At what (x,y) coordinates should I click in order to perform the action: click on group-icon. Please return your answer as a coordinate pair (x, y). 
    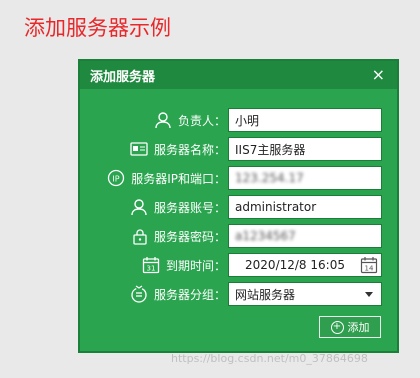
    Looking at the image, I should click on (139, 294).